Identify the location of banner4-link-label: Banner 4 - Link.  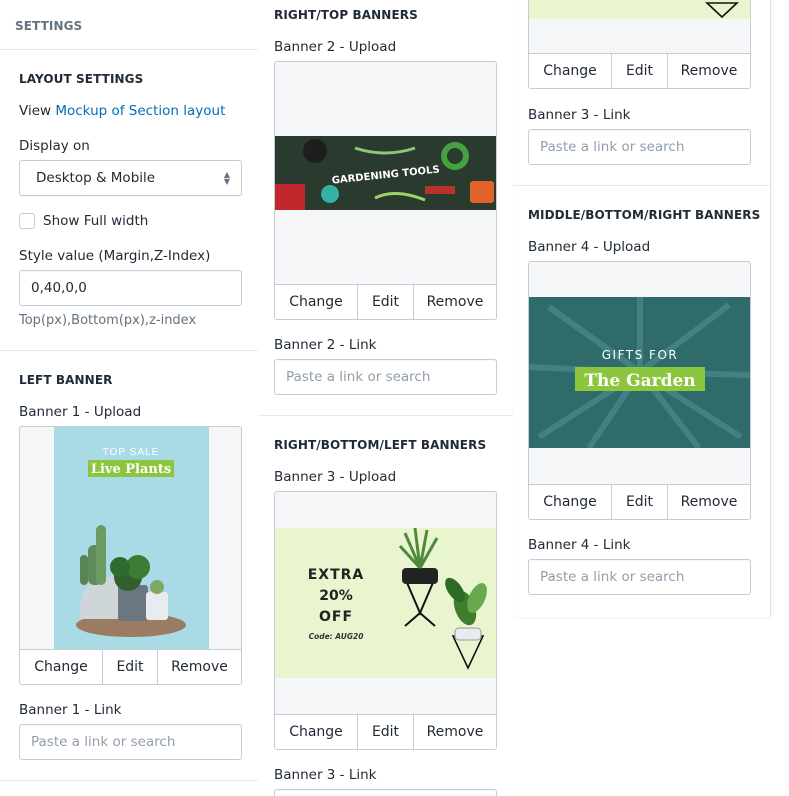
(579, 545).